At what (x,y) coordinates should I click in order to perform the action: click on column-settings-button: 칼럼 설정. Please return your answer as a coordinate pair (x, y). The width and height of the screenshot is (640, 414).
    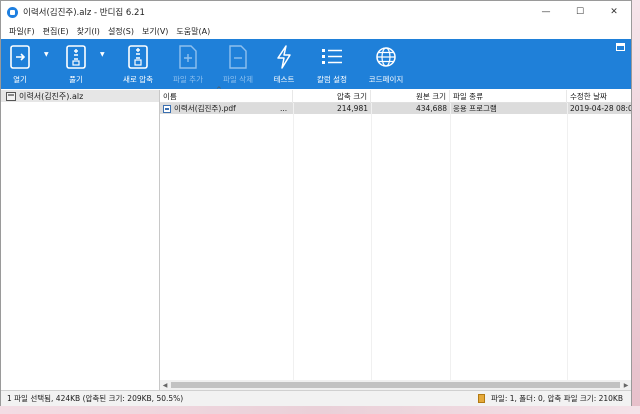
    Looking at the image, I should click on (332, 64).